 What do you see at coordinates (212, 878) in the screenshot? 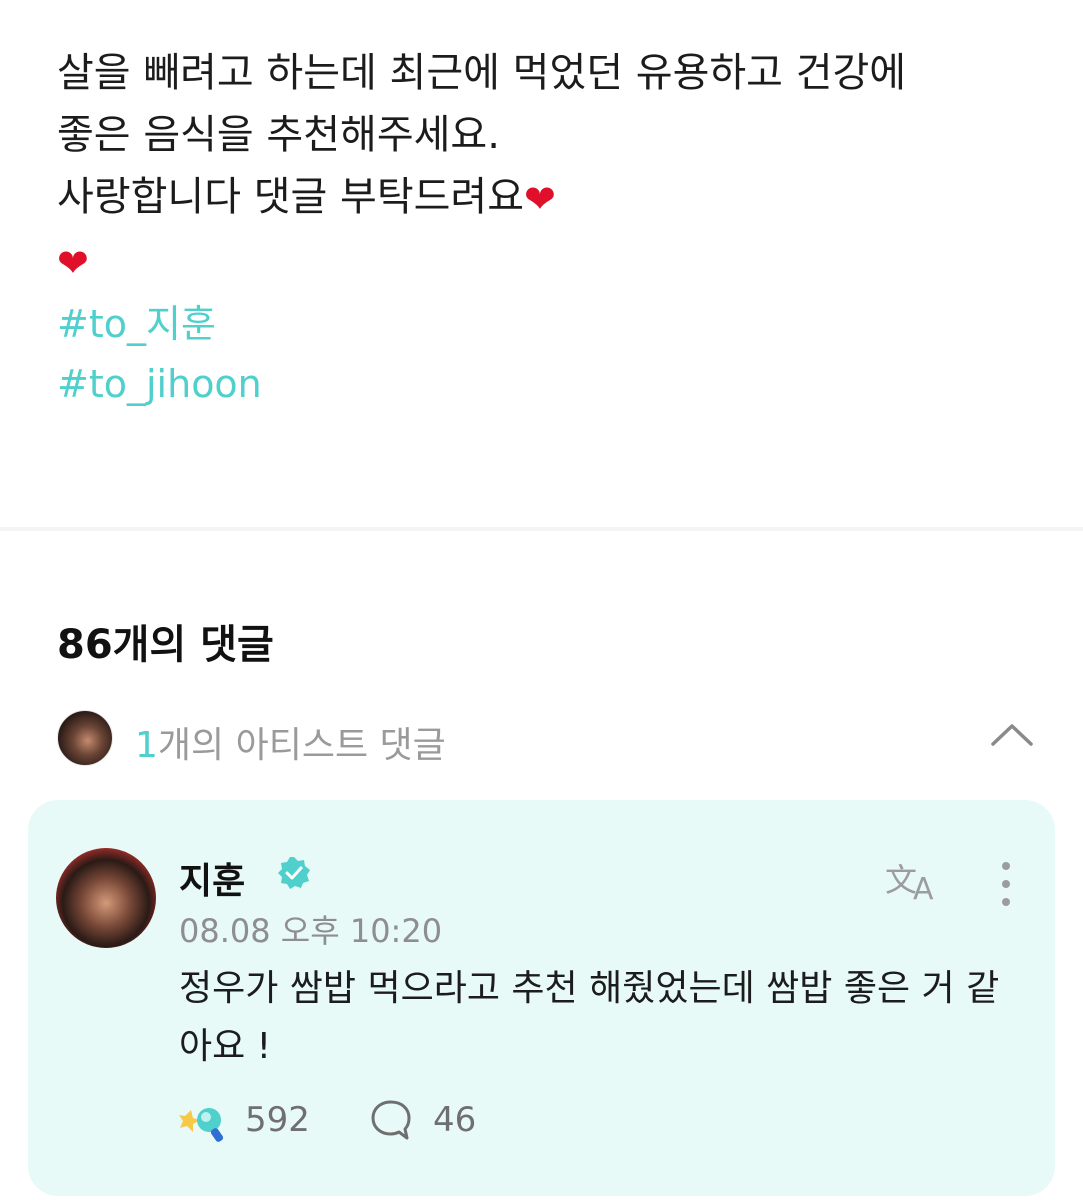
I see `artist-name: 지훈` at bounding box center [212, 878].